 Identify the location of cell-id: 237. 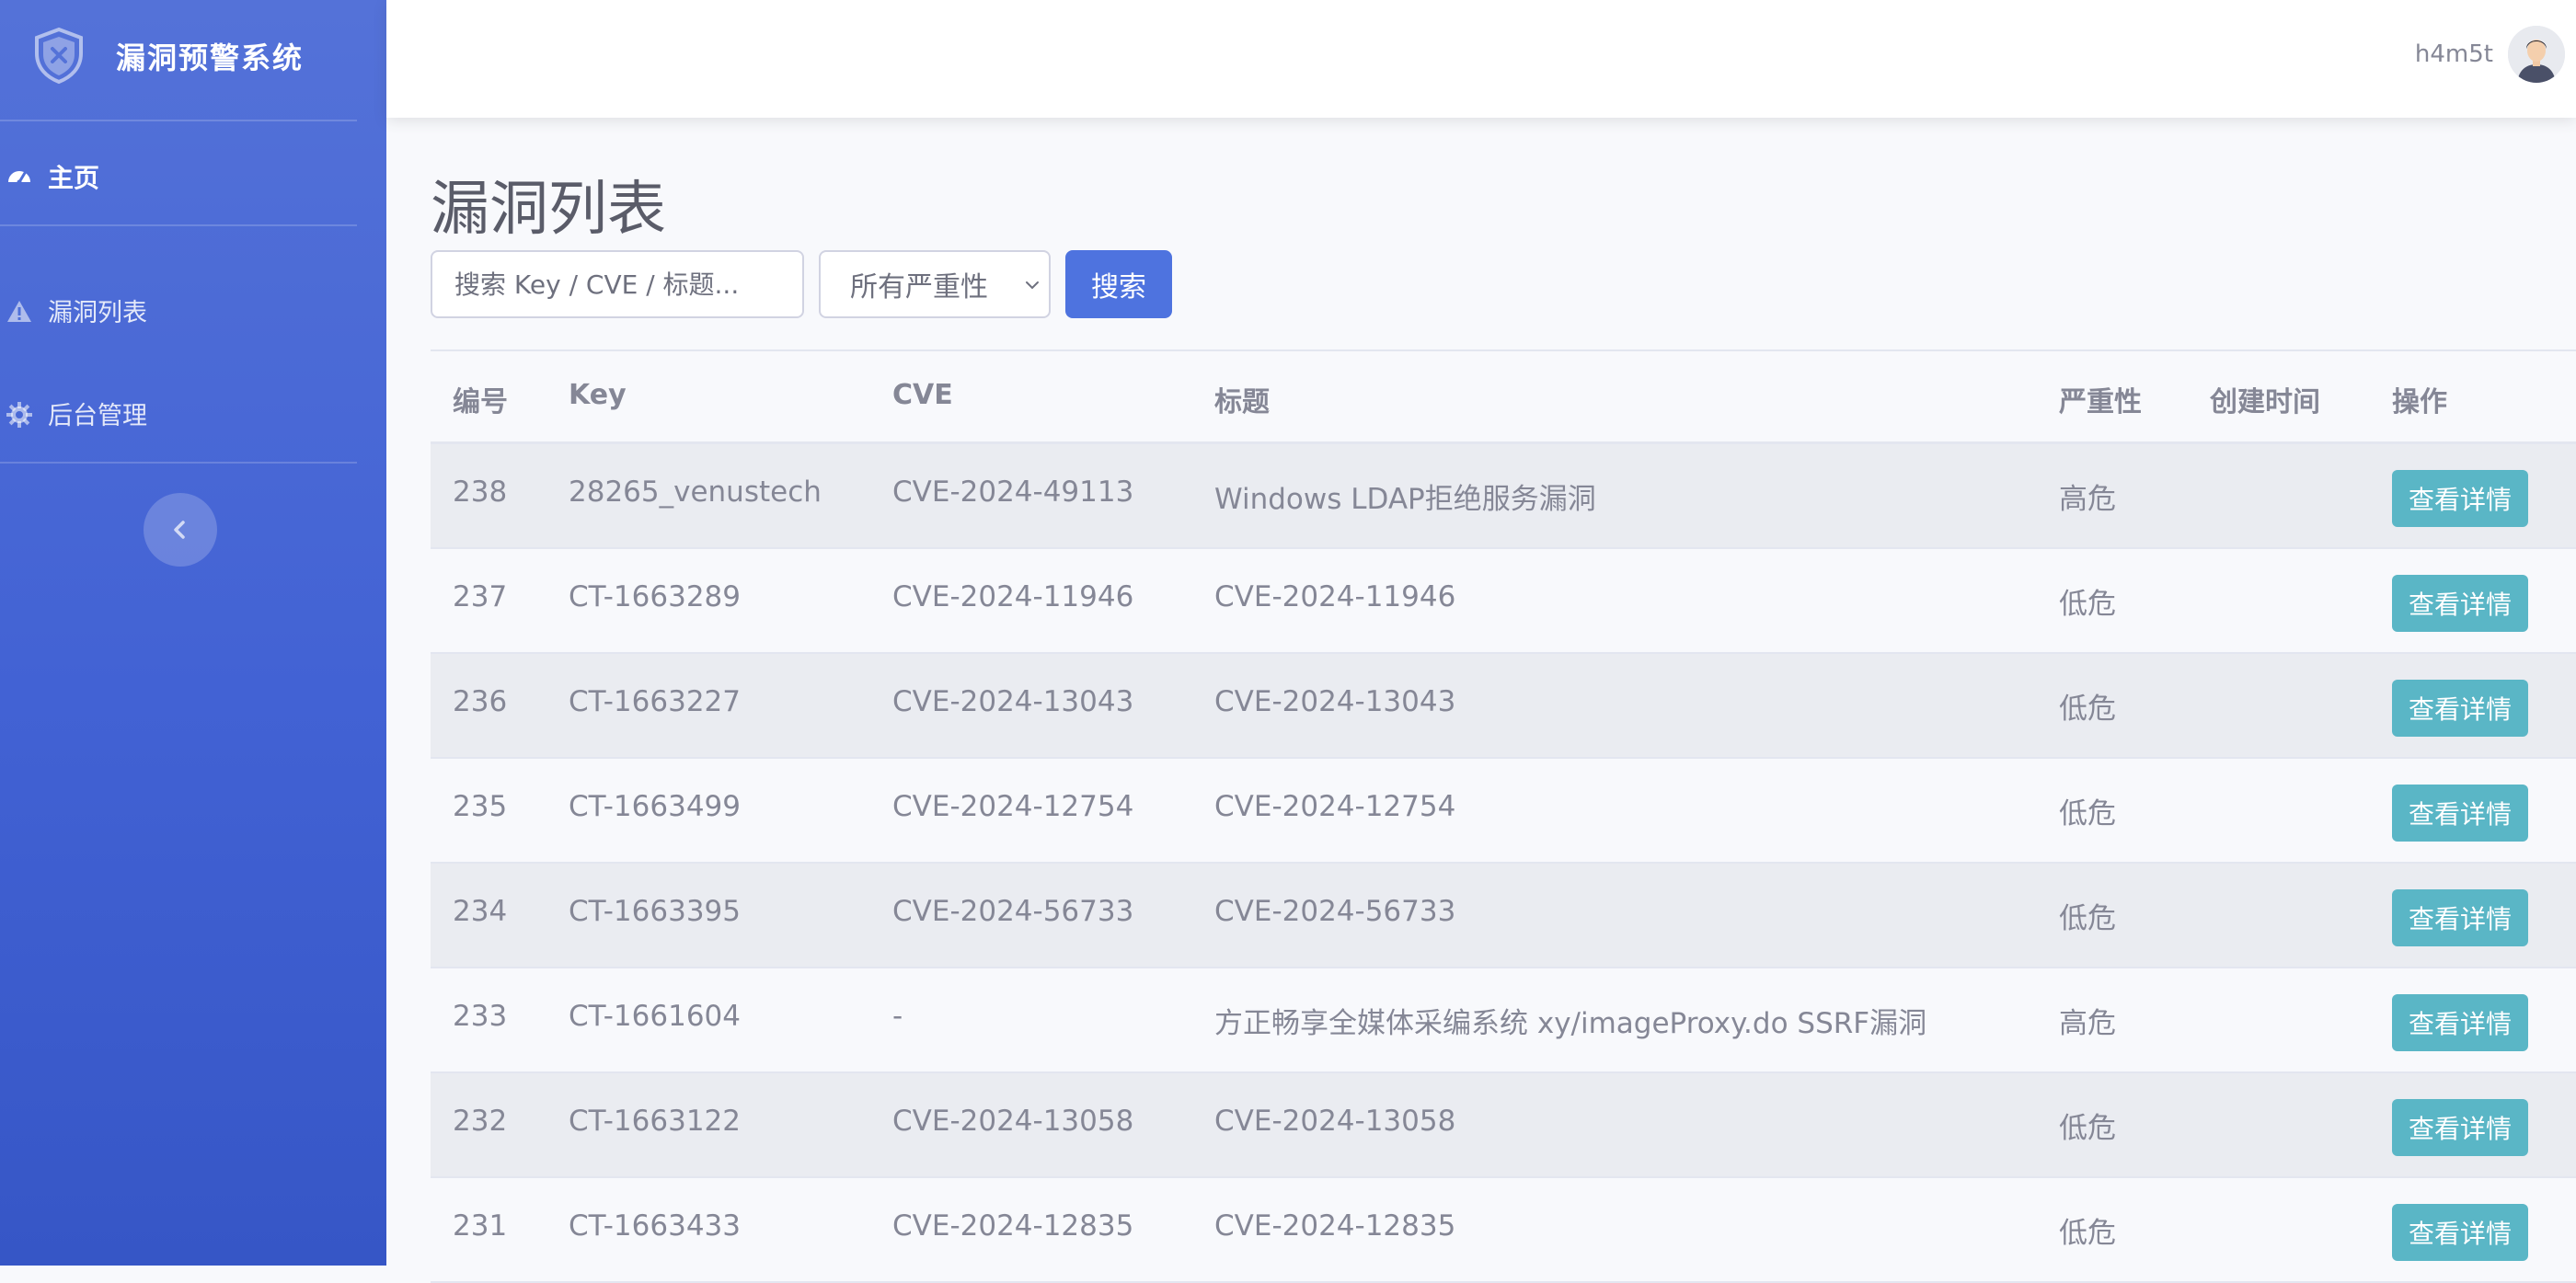
(480, 597).